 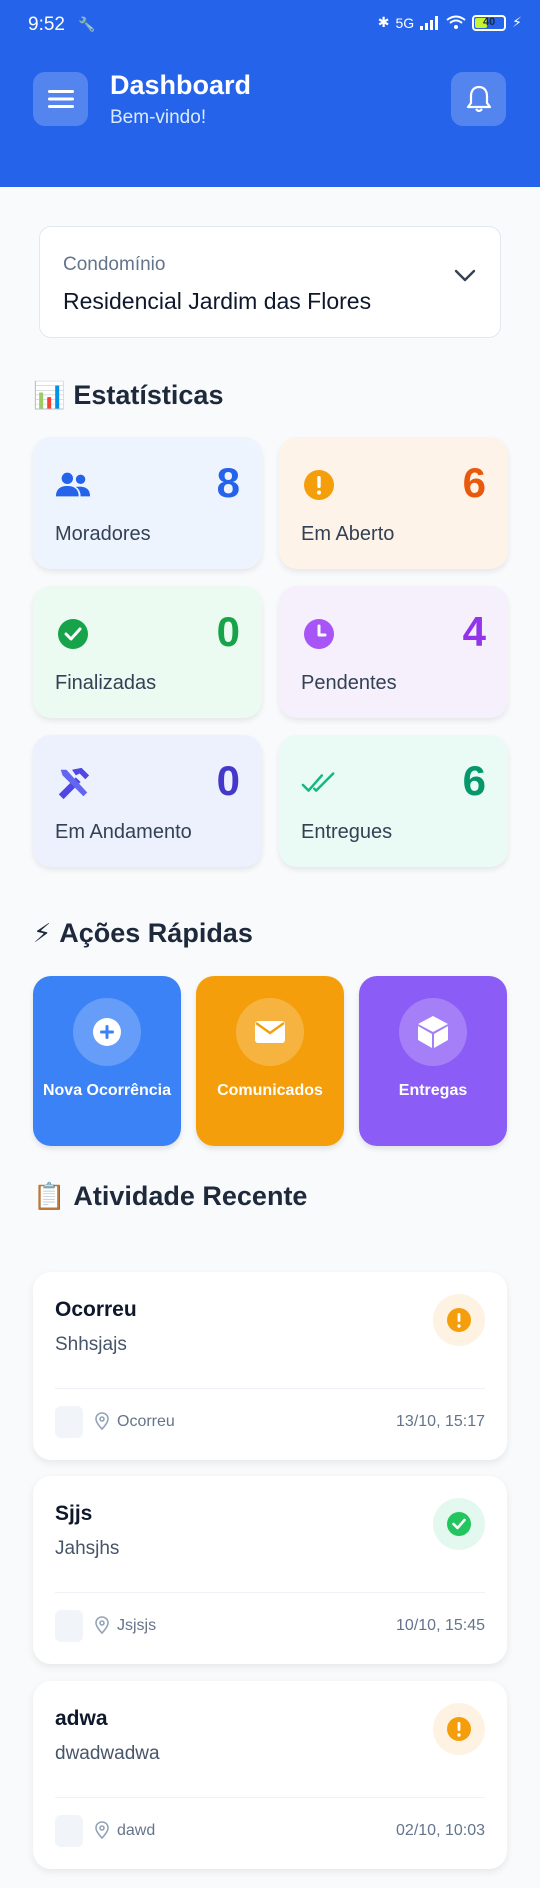 I want to click on stat-label: Finalizadas, so click(x=106, y=683).